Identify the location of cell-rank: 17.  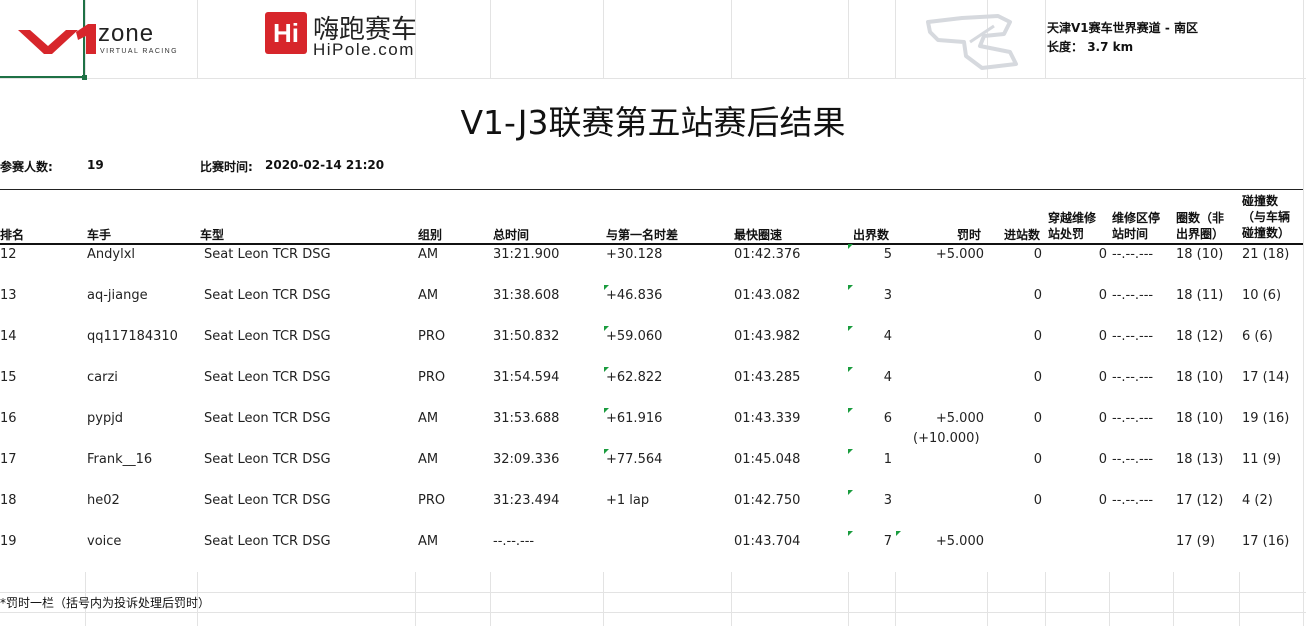
(8, 459).